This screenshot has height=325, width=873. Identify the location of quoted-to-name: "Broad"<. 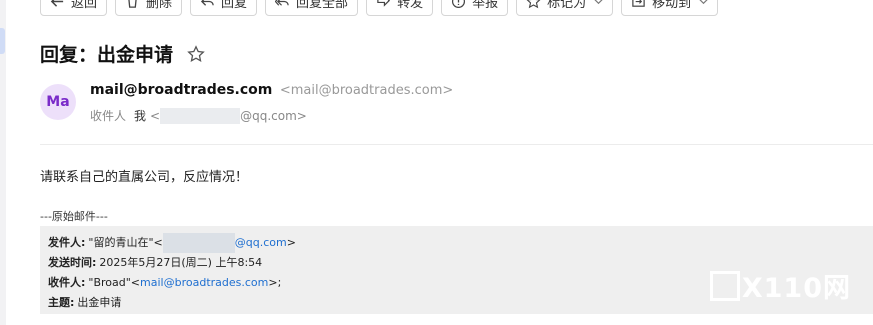
(114, 282).